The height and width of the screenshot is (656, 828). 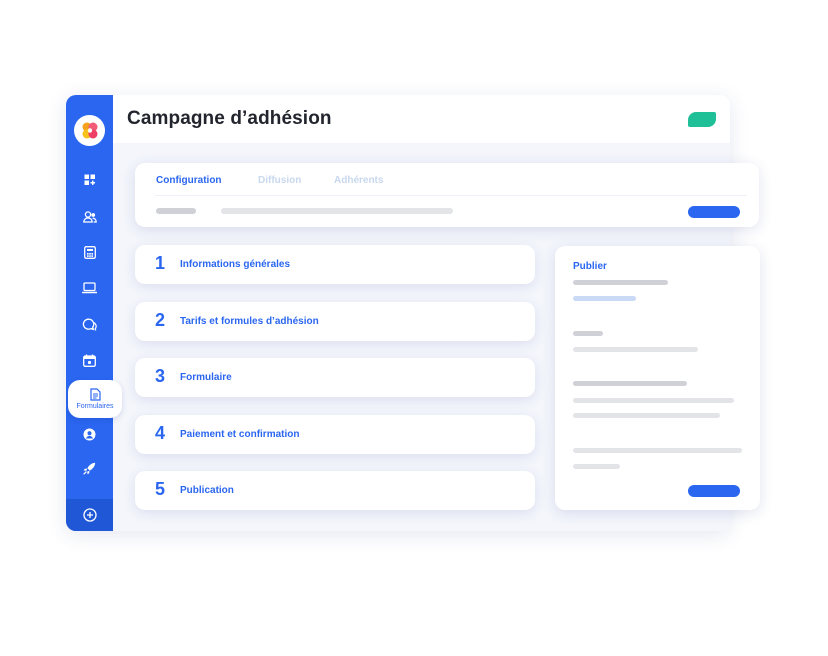 I want to click on step-card: 4 Paiement et confirmation, so click(x=335, y=434).